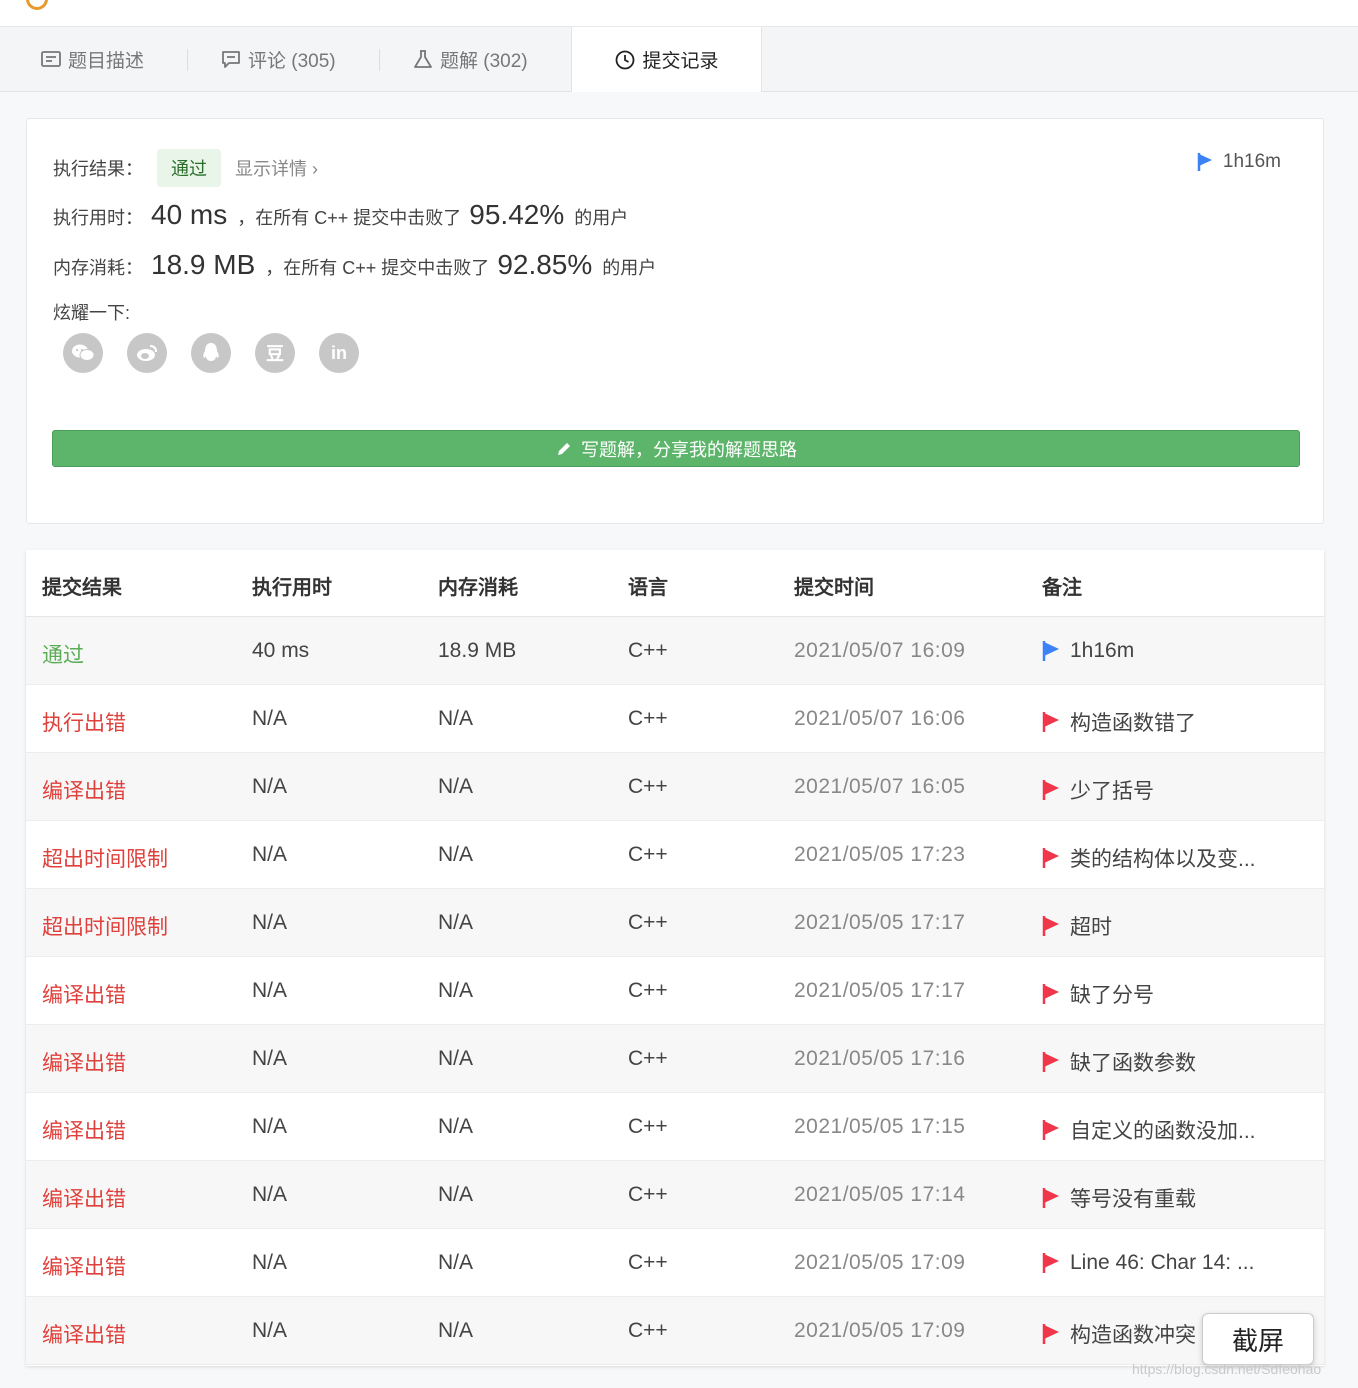 Image resolution: width=1358 pixels, height=1388 pixels. I want to click on elapsed-value: 1h16m, so click(1251, 161).